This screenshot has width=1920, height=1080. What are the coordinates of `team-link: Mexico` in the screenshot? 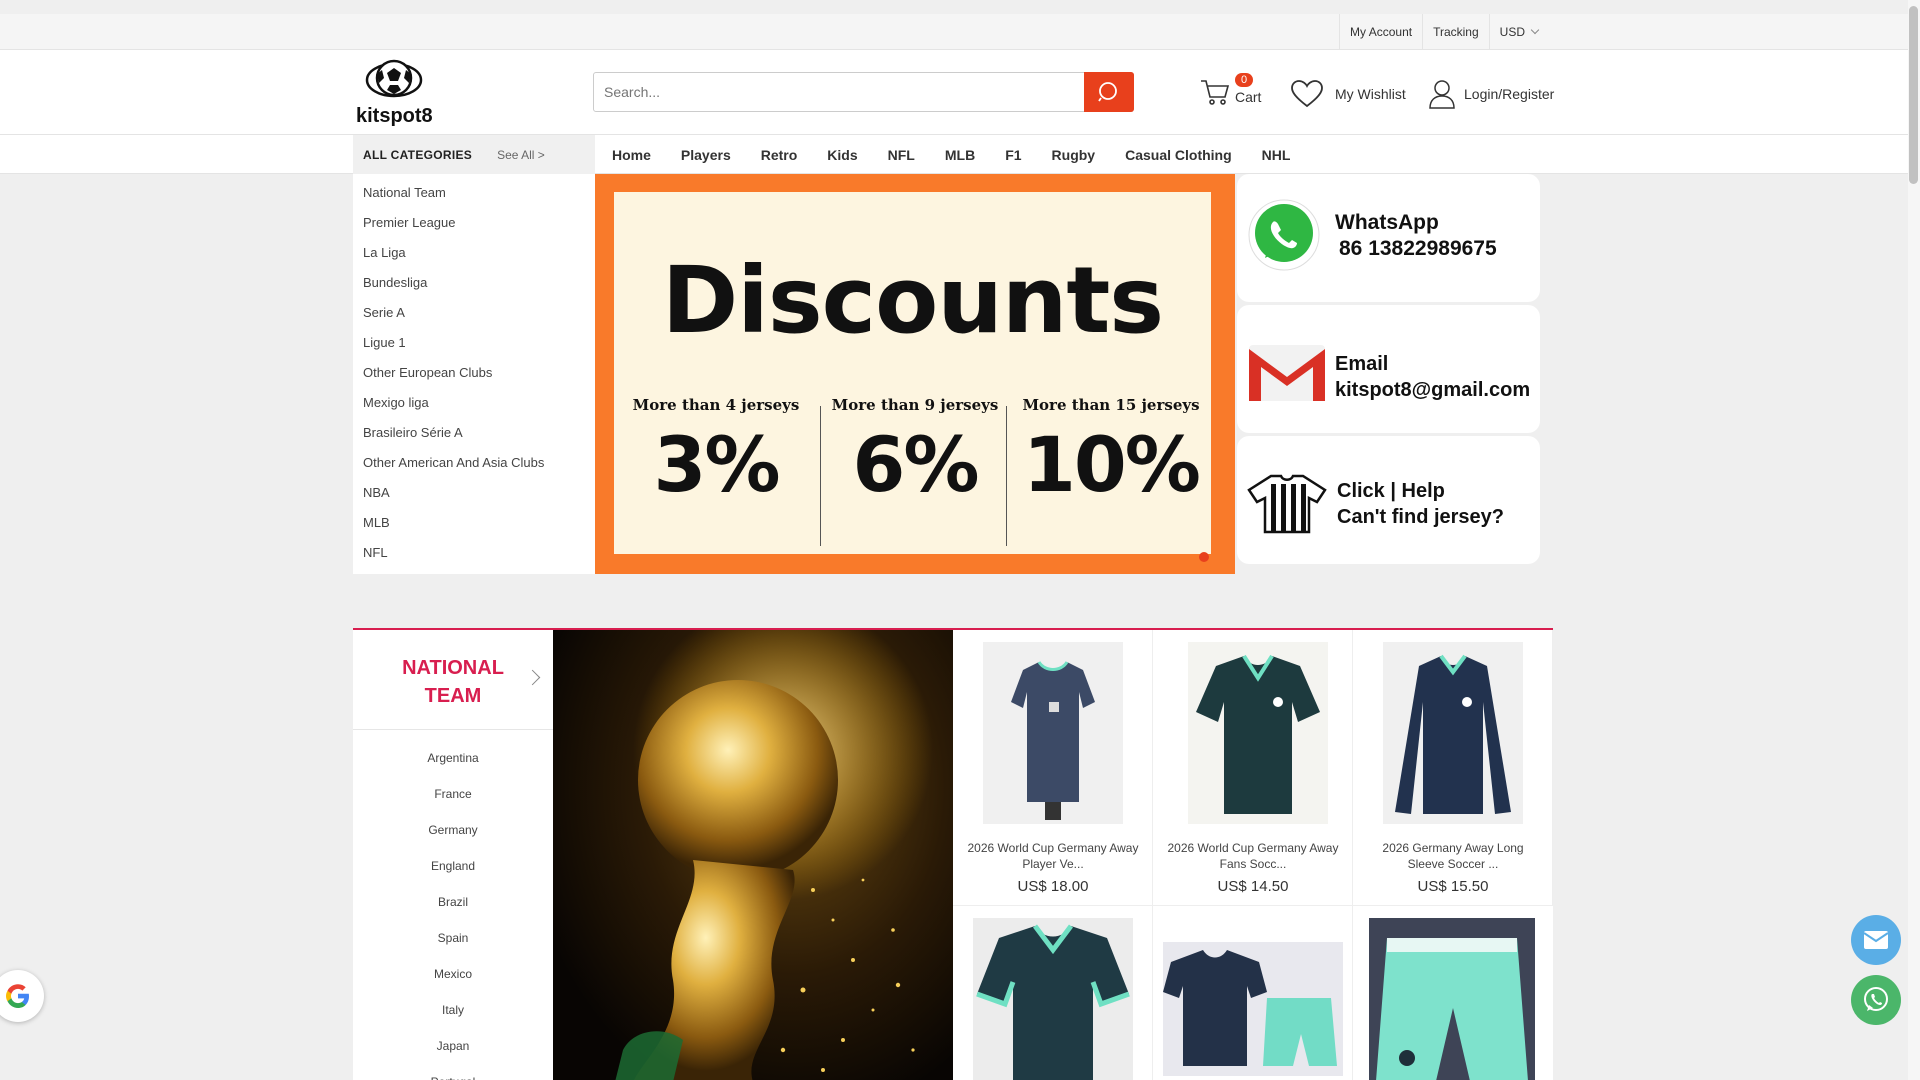 It's located at (453, 974).